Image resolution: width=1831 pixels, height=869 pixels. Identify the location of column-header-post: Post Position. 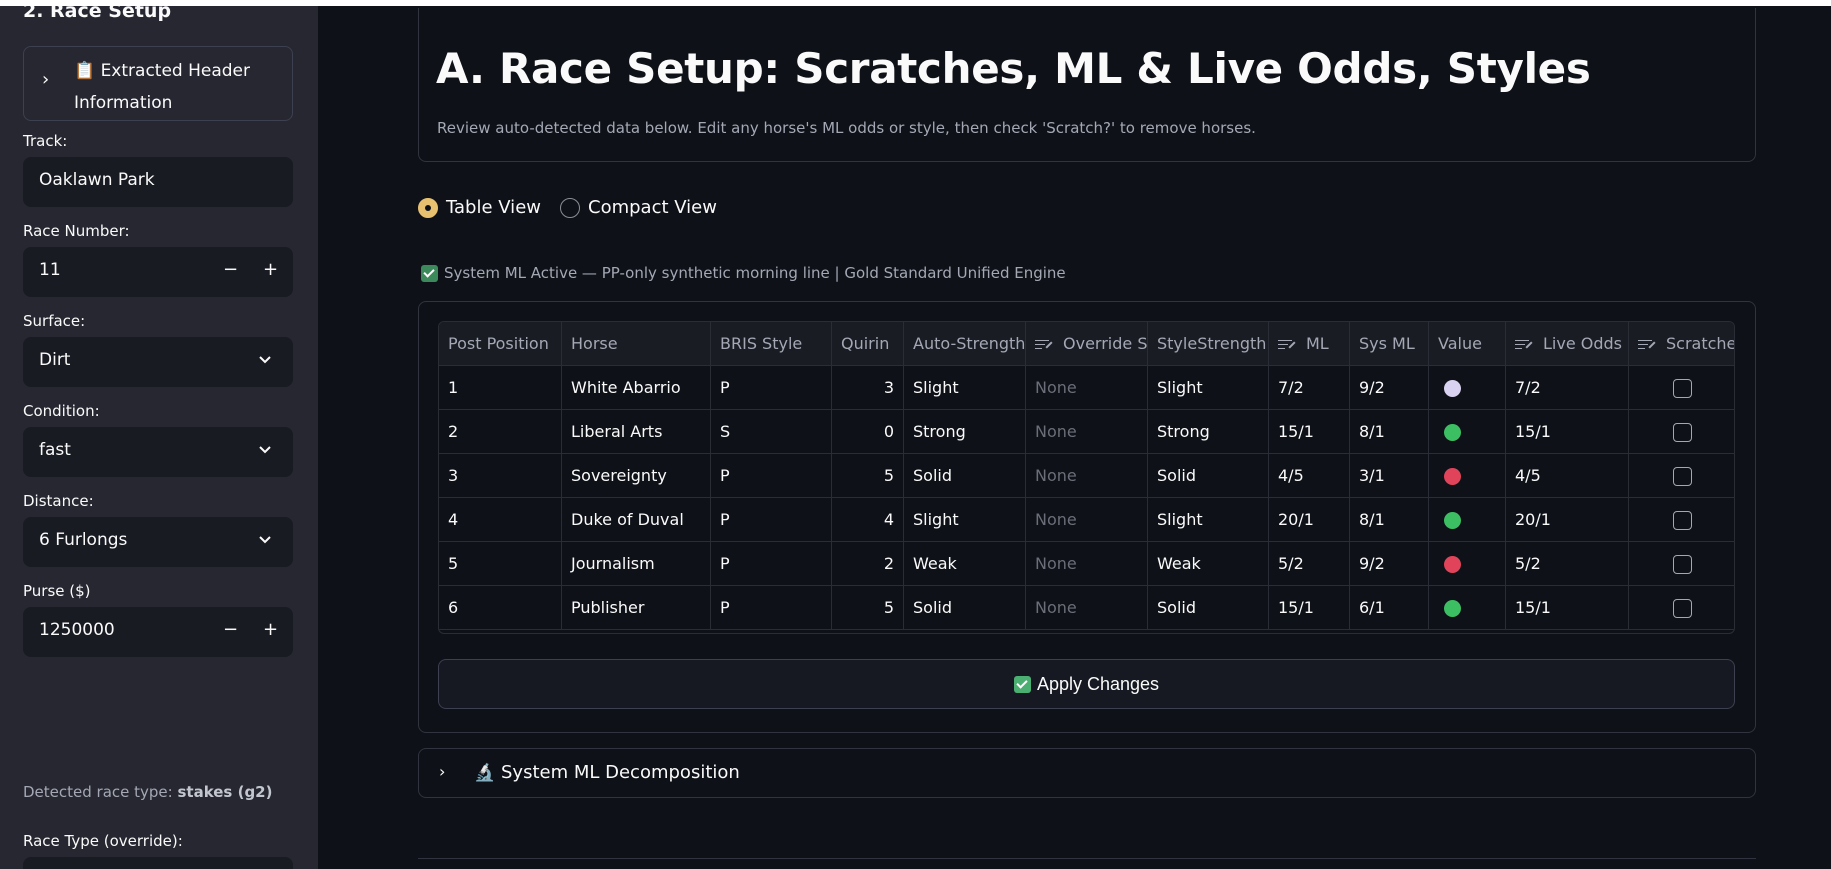
(500, 344).